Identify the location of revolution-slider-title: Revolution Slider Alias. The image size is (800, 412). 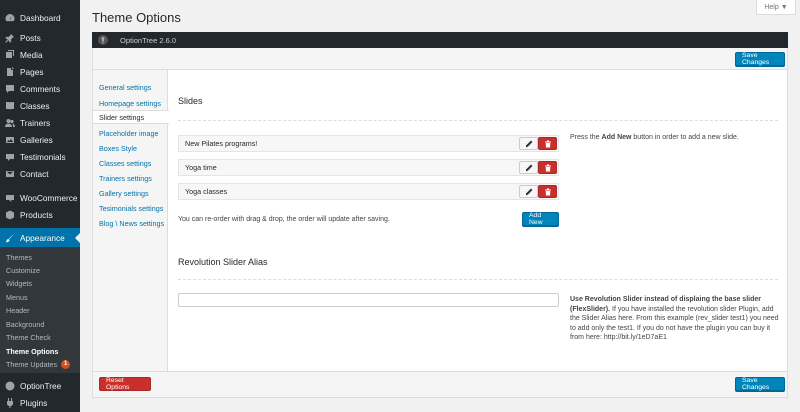
(223, 262).